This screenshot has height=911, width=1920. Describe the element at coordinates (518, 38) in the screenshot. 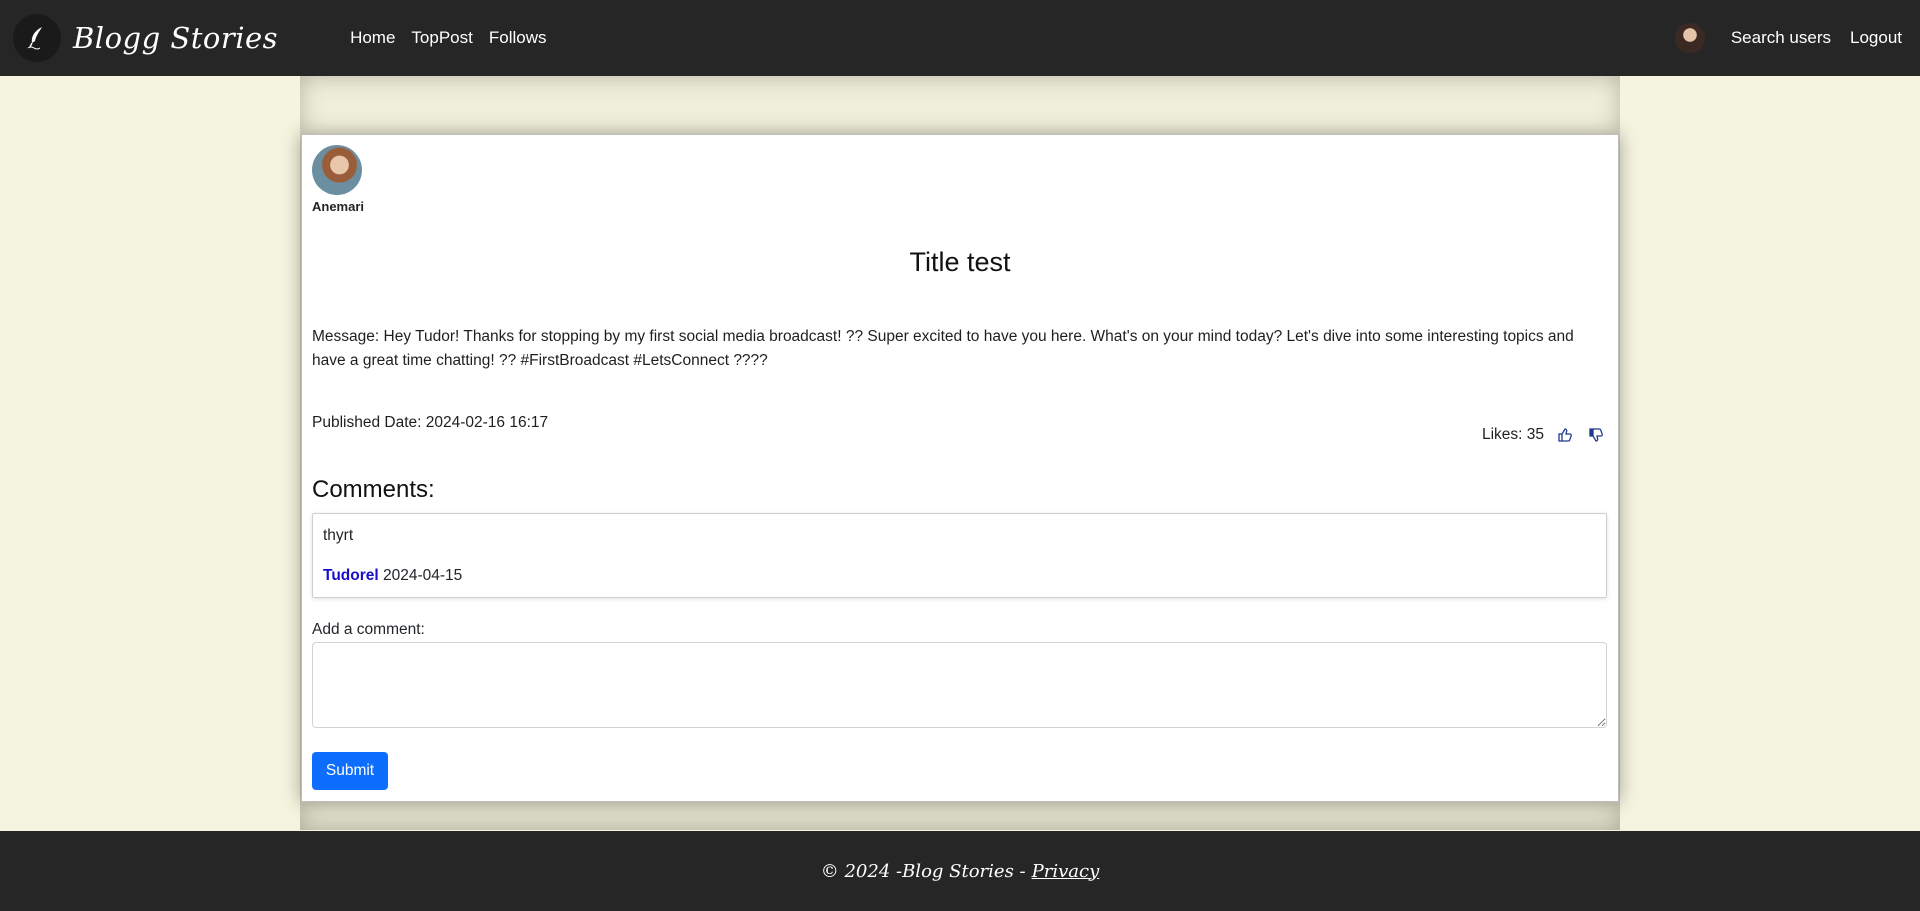

I see `nav-follows: Follows` at that location.